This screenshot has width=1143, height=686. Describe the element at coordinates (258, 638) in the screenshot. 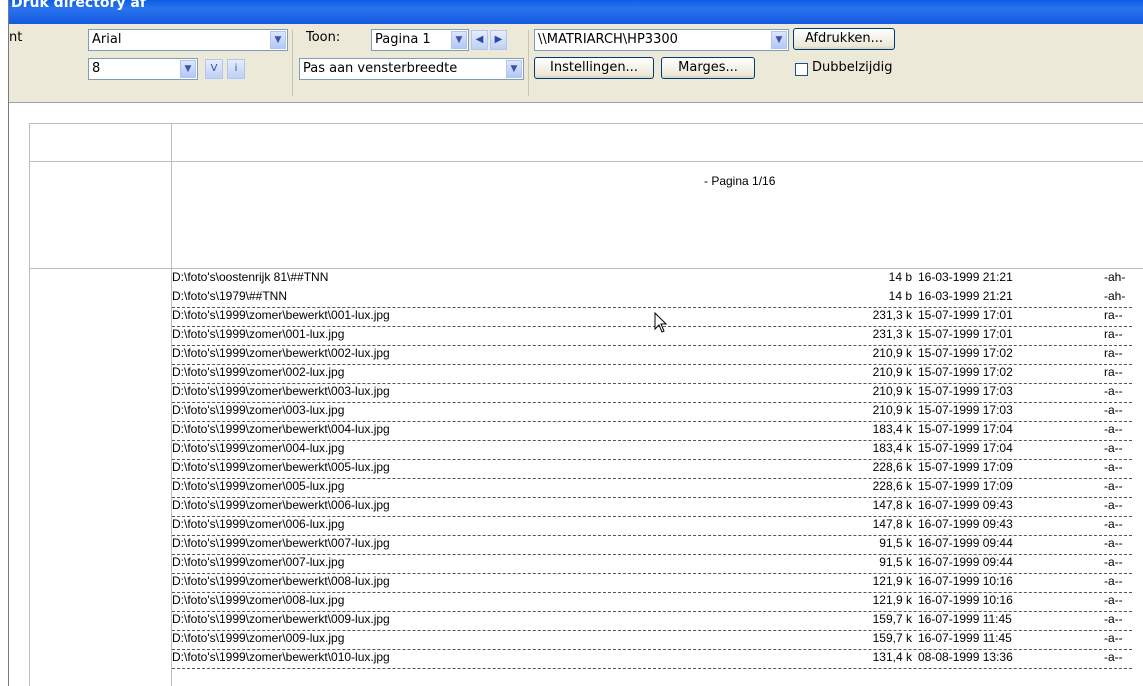

I see `file-path: D:\foto's\1999\zomer\009-lux.jpg` at that location.